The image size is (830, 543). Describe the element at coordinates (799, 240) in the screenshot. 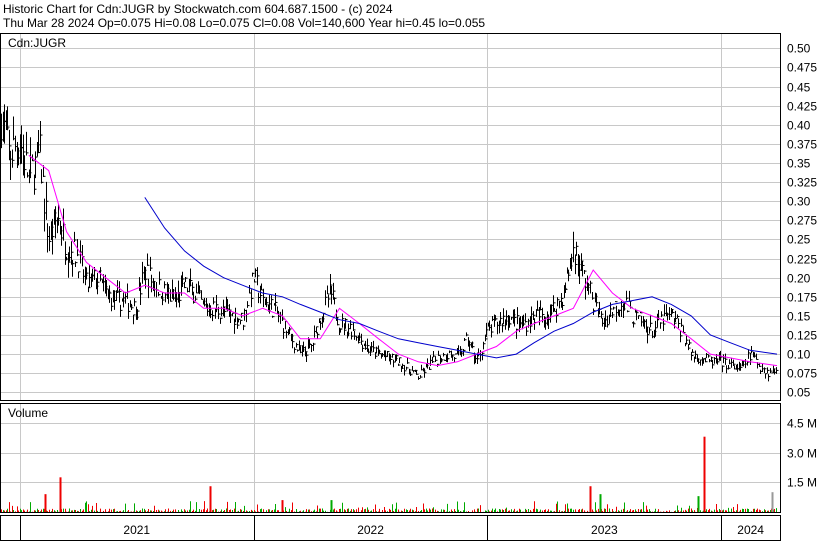

I see `price-tick-label: 0.25` at that location.